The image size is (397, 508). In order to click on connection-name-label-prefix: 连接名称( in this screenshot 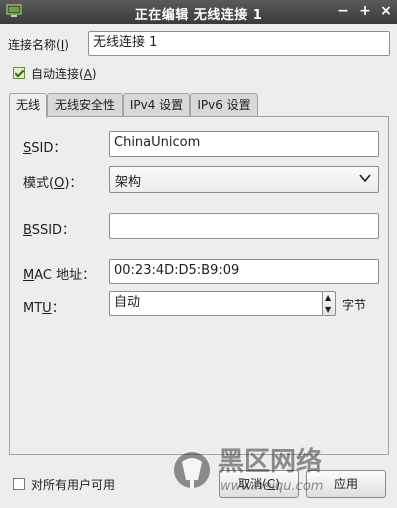, I will do `click(34, 45)`.